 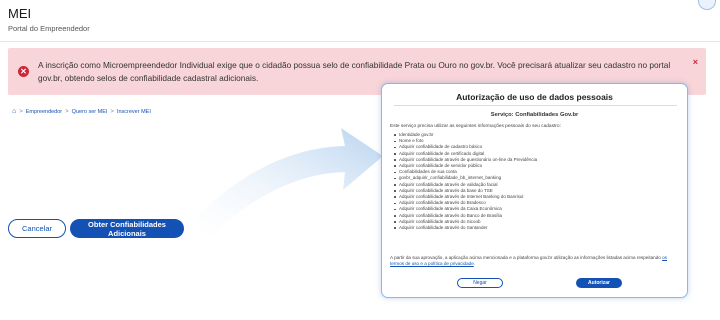 I want to click on breadcrumb-item-inscrever-mei: Inscrever MEI, so click(x=134, y=112).